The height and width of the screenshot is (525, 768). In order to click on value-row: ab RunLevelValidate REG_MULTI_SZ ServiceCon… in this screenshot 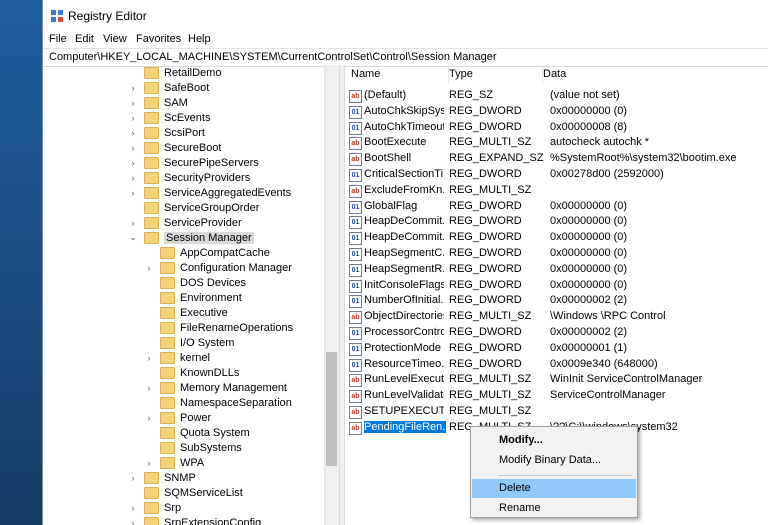, I will do `click(556, 396)`.